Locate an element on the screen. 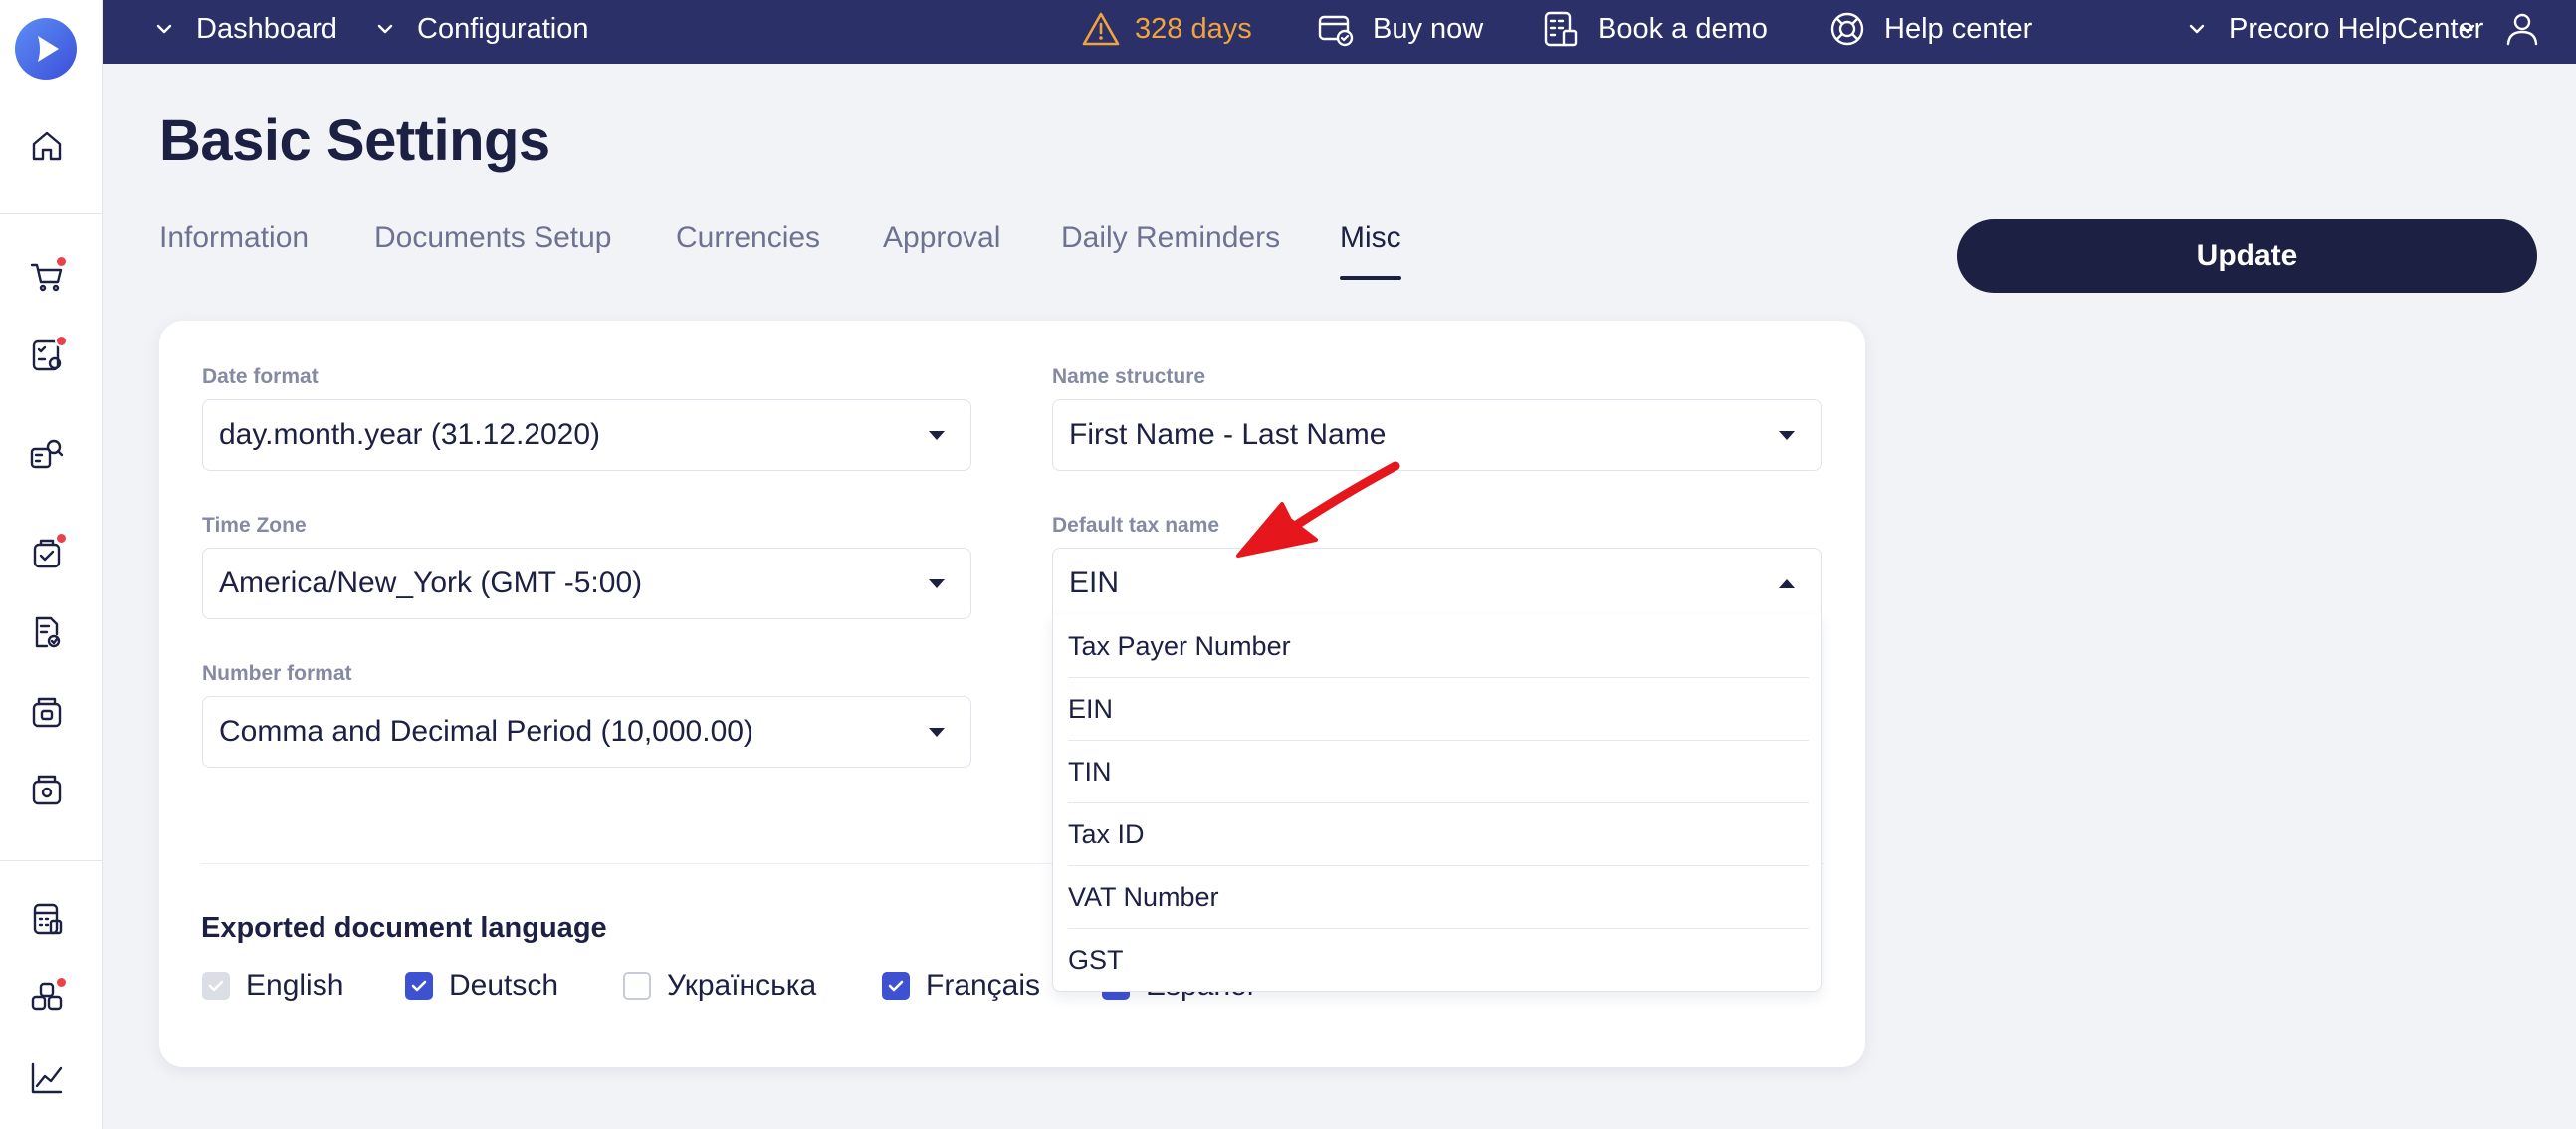 The height and width of the screenshot is (1129, 2576). user-icon is located at coordinates (2522, 30).